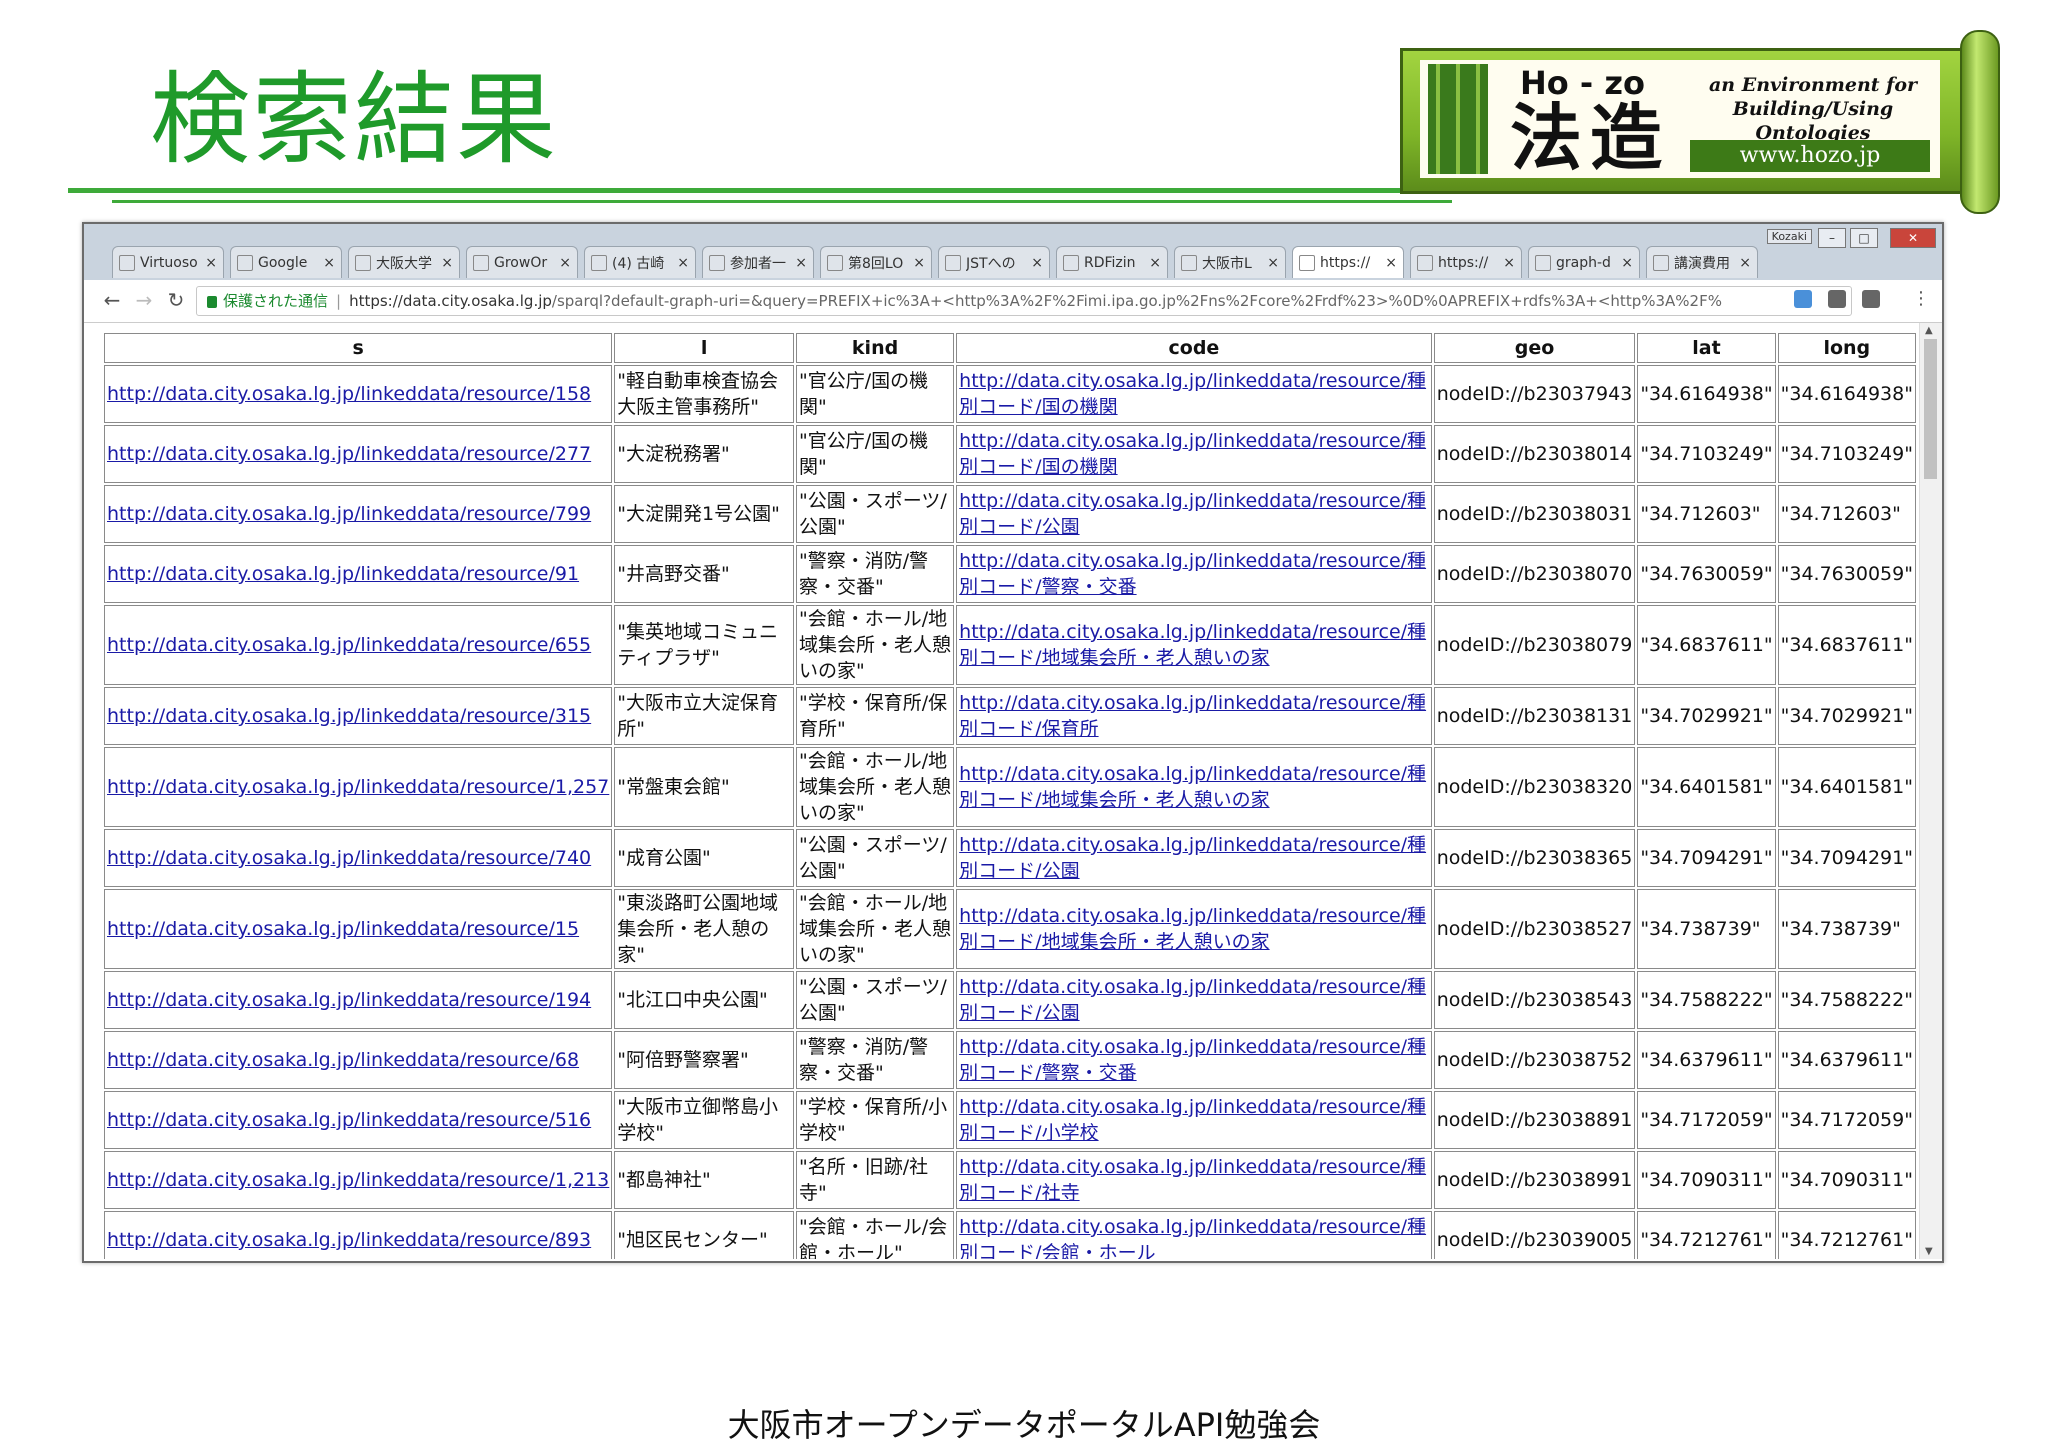  I want to click on cell-lat: "34.712603", so click(1706, 514).